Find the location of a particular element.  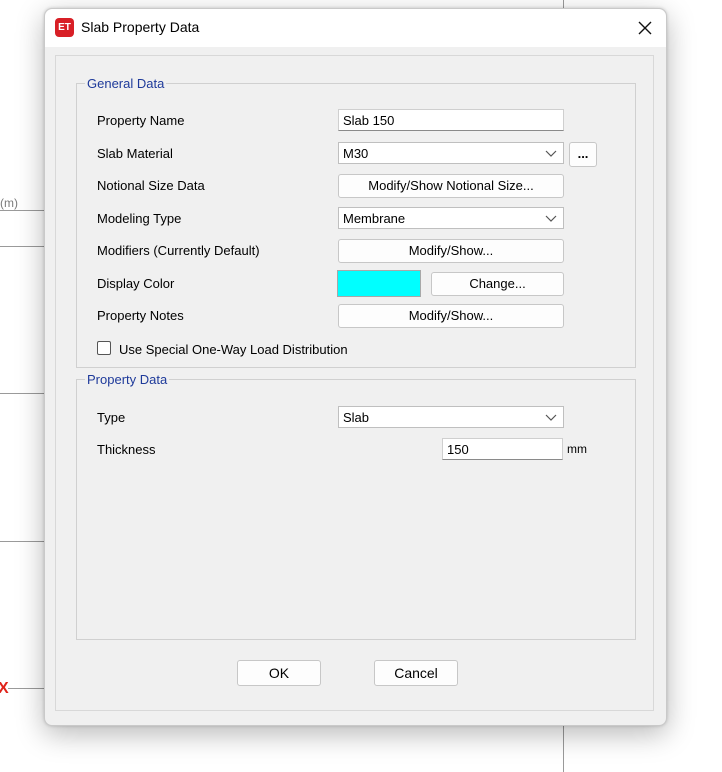

property-name-input: Slab 150 is located at coordinates (451, 120).